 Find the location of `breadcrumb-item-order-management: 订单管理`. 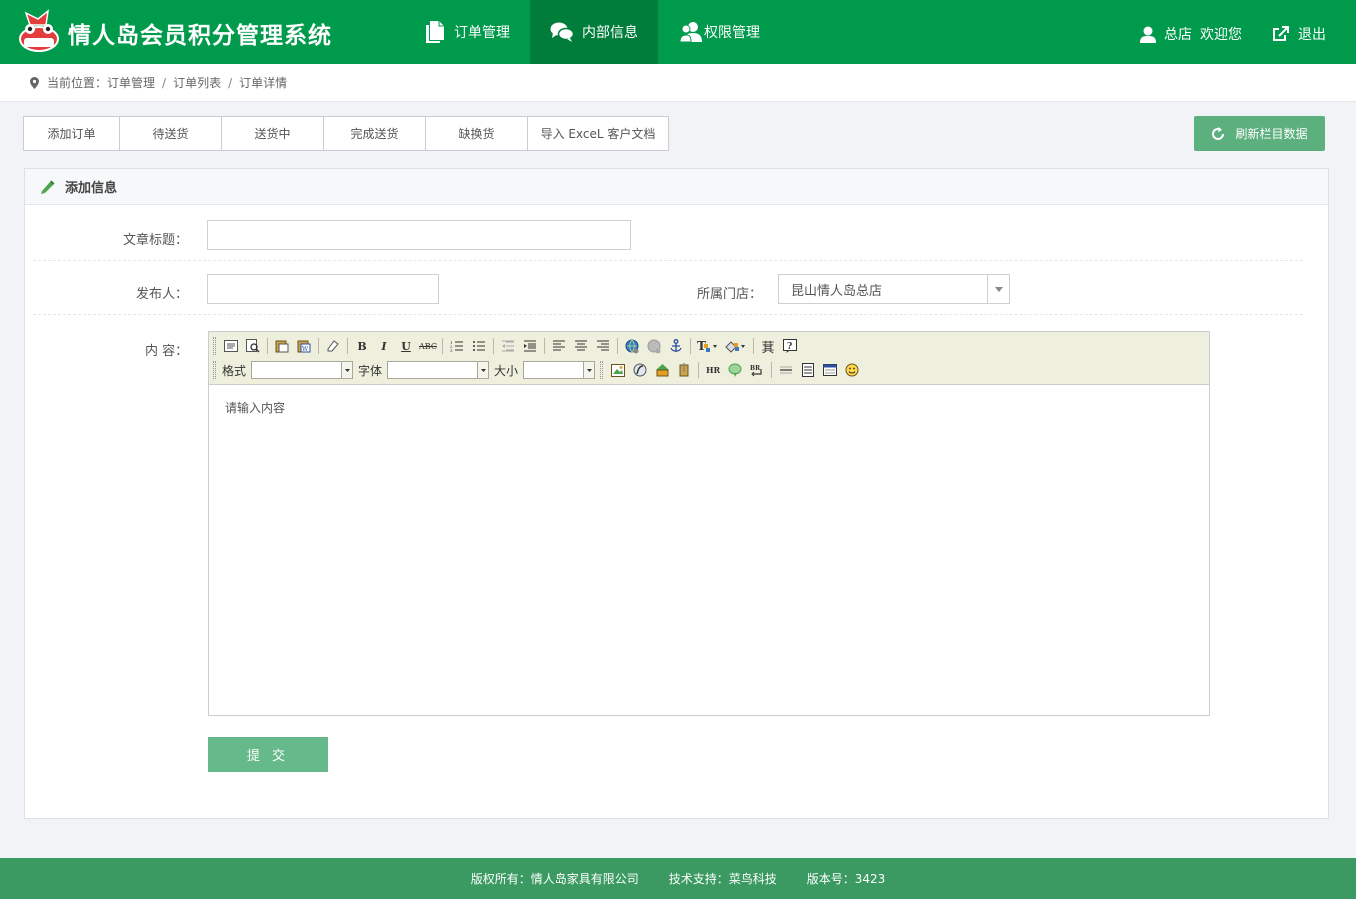

breadcrumb-item-order-management: 订单管理 is located at coordinates (131, 82).